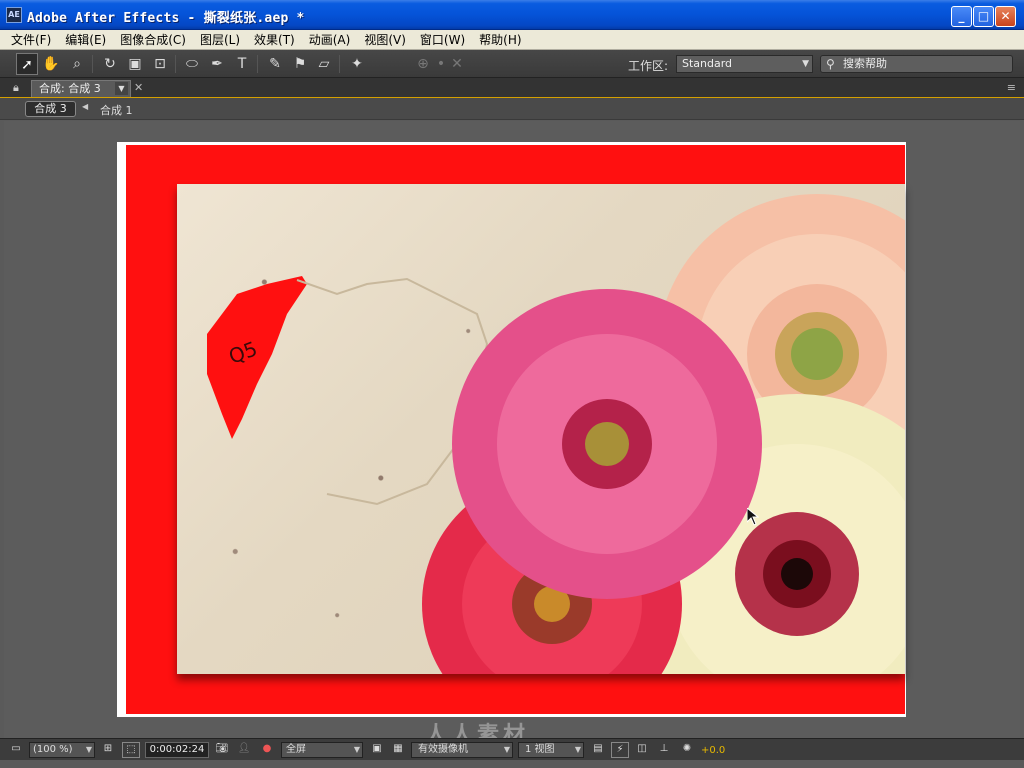 This screenshot has width=1024, height=768. What do you see at coordinates (217, 64) in the screenshot?
I see `pen-tool-icon: ✒` at bounding box center [217, 64].